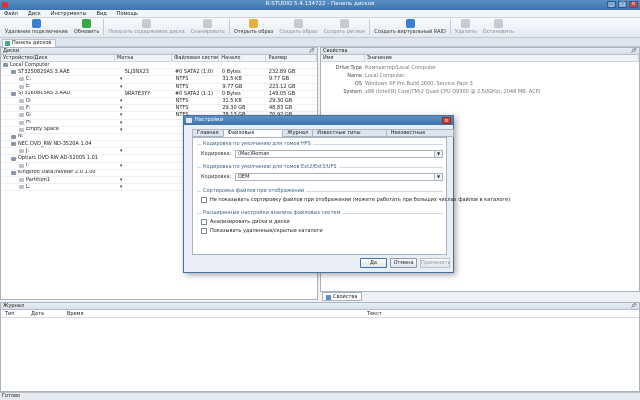 The height and width of the screenshot is (400, 640). Describe the element at coordinates (339, 154) in the screenshot. I see `hfs-encoding-select: (Mac)Roman ▼` at that location.